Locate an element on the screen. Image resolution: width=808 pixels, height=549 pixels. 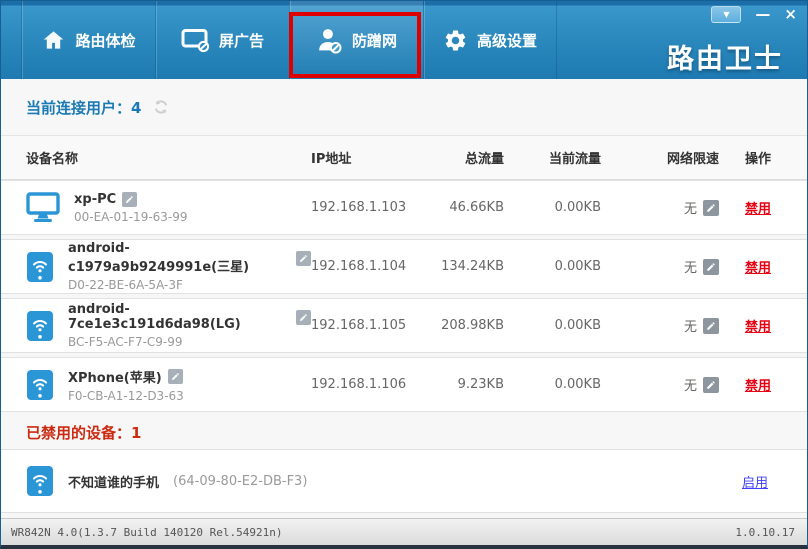
device-mac: F0-CB-A1-12-D3-63 is located at coordinates (126, 395).